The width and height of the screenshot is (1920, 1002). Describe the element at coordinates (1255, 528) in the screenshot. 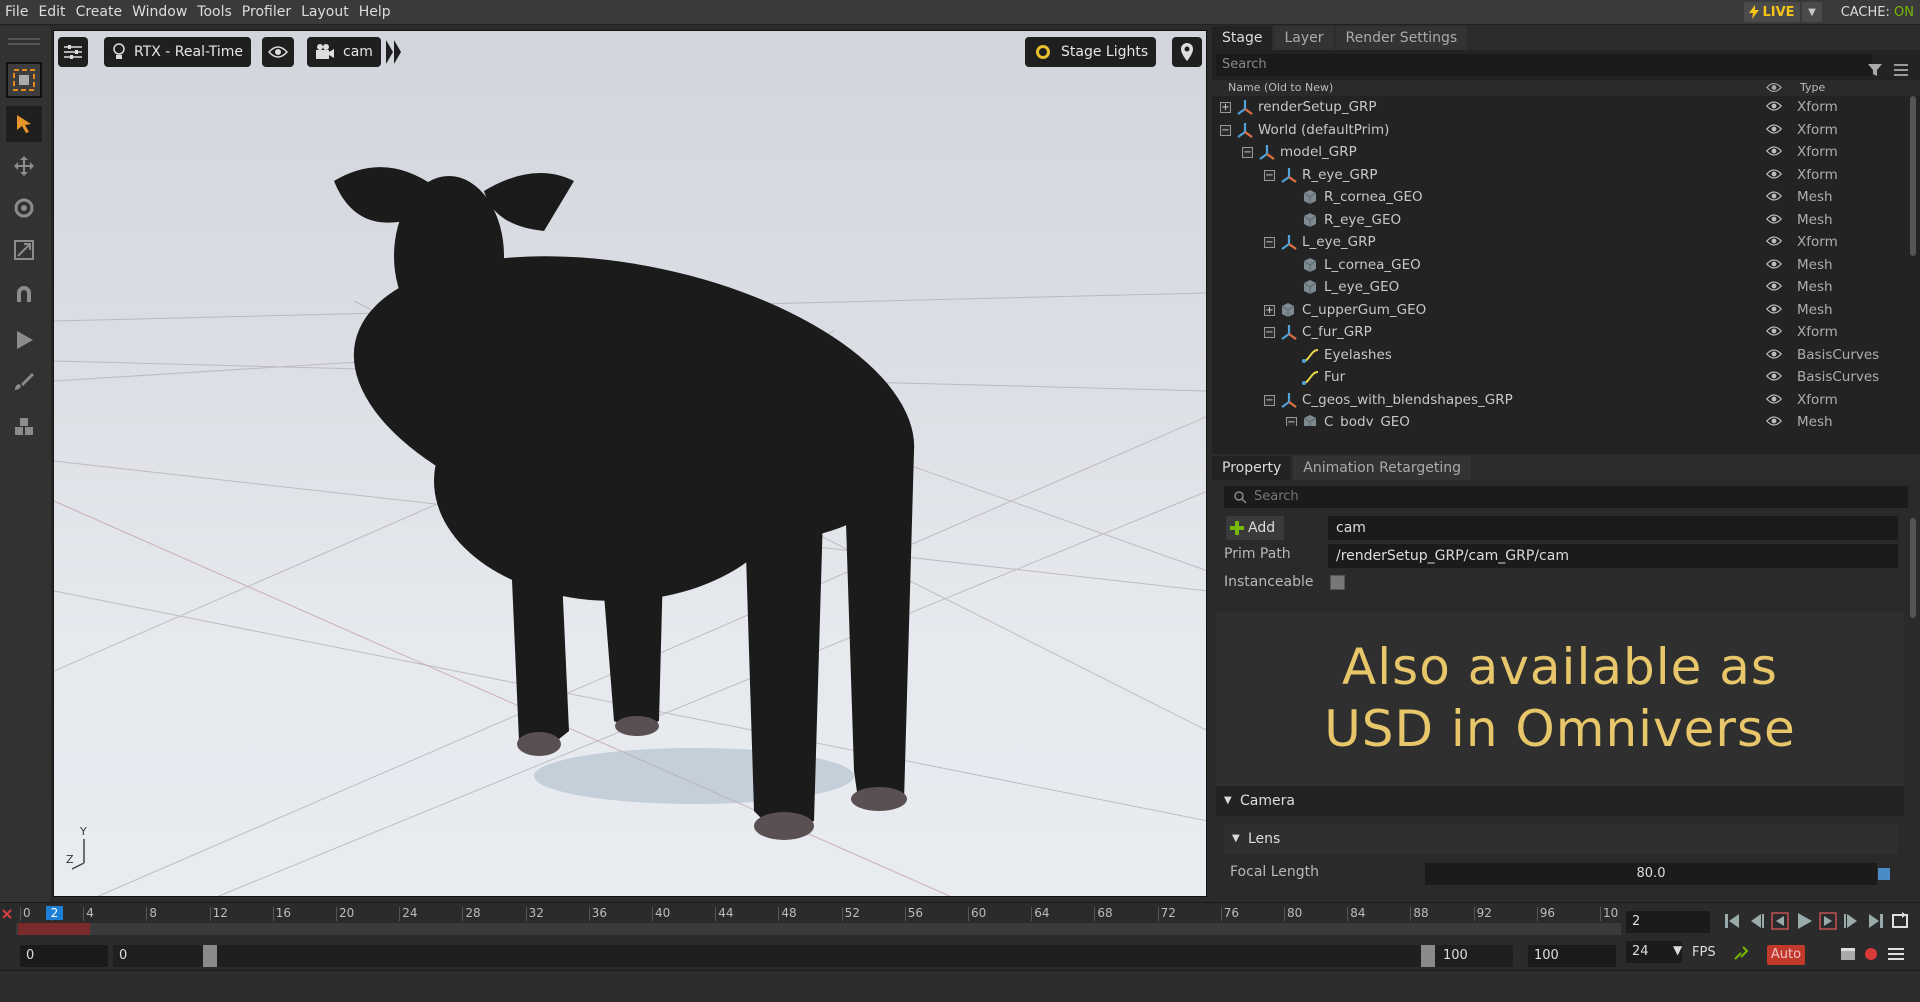

I see `add-button: Add` at that location.